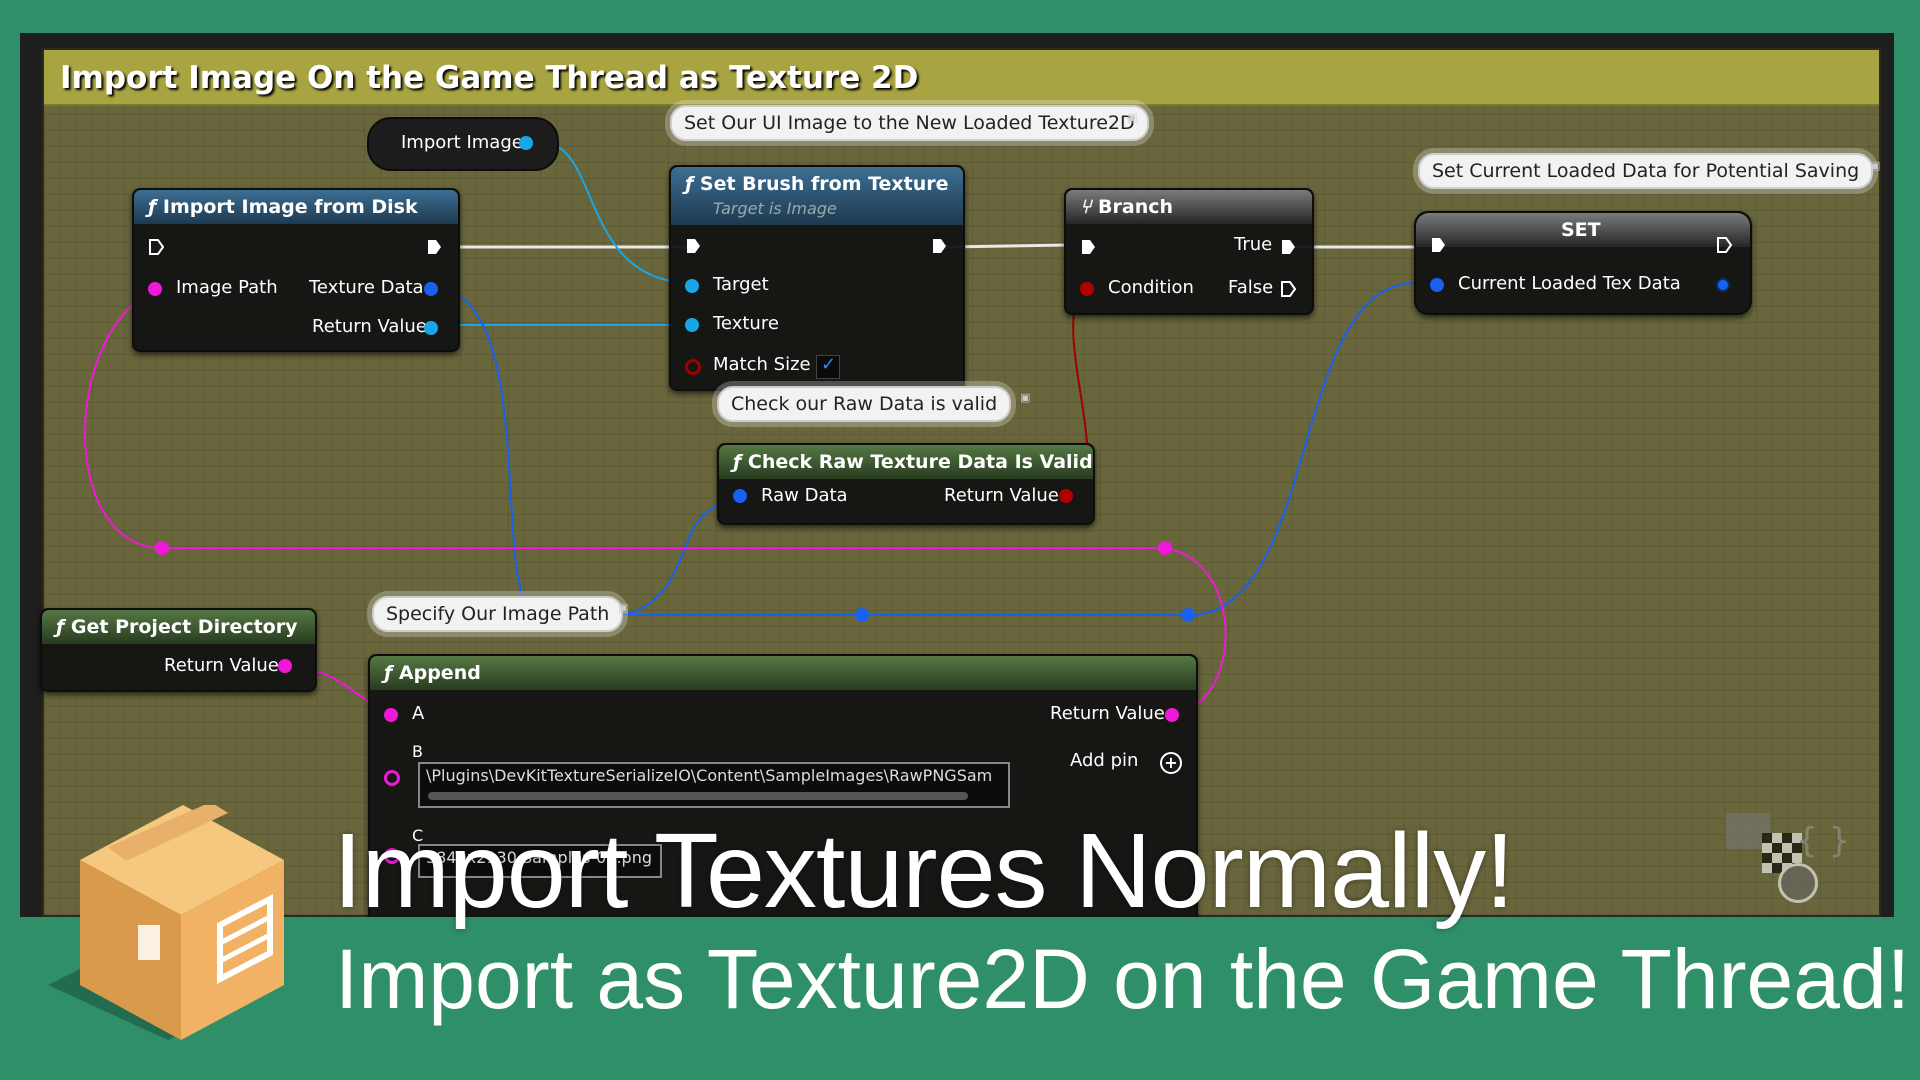 This screenshot has height=1080, width=1920. What do you see at coordinates (392, 778) in the screenshot?
I see `b-pin` at bounding box center [392, 778].